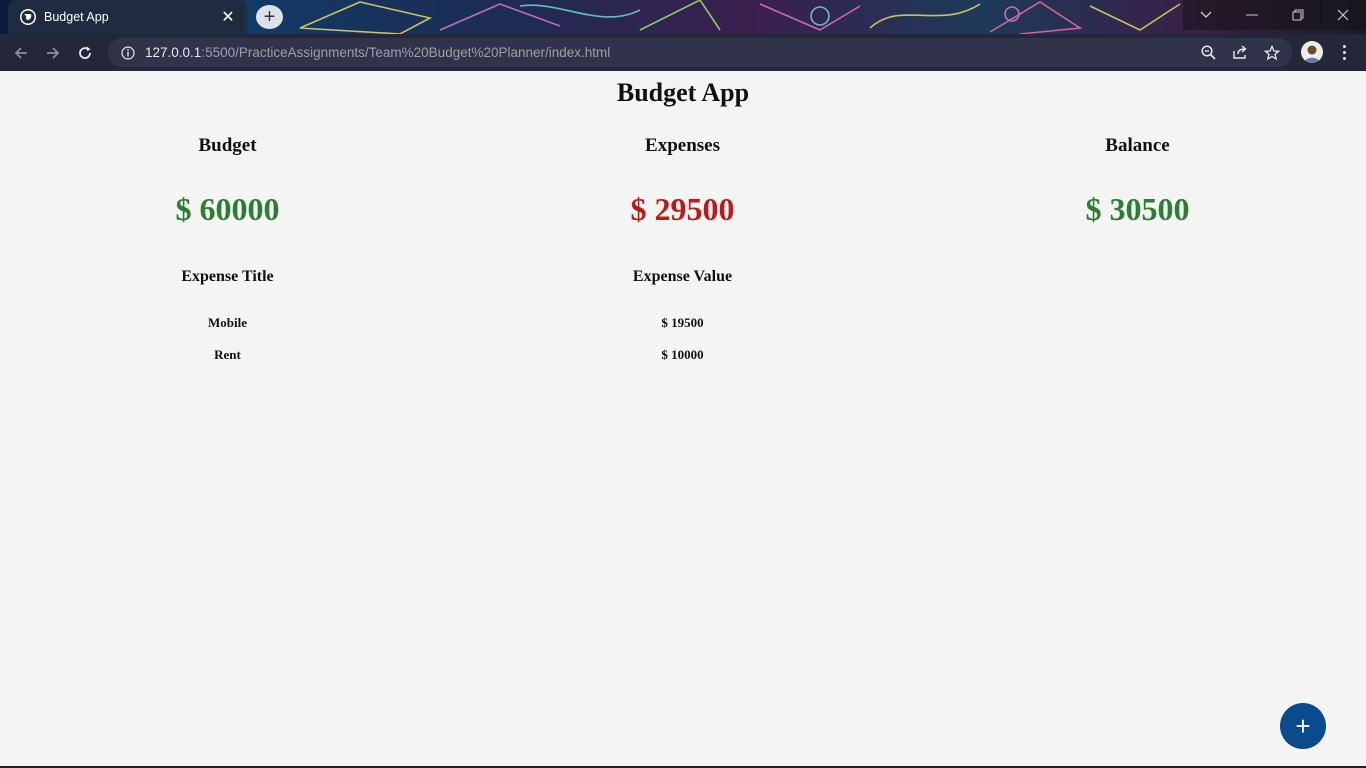 This screenshot has height=768, width=1366. What do you see at coordinates (227, 209) in the screenshot?
I see `budget-value: $ 60000` at bounding box center [227, 209].